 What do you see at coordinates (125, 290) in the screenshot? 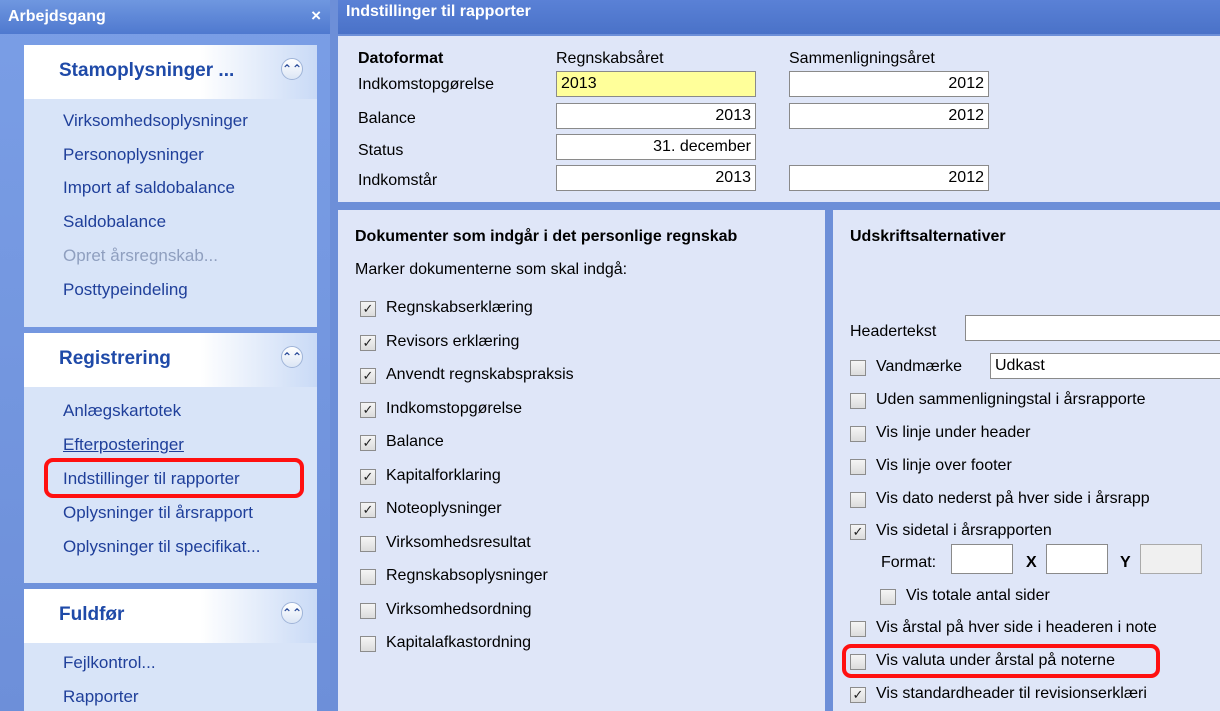
I see `nav-posttypeindeling: Posttypeindeling` at bounding box center [125, 290].